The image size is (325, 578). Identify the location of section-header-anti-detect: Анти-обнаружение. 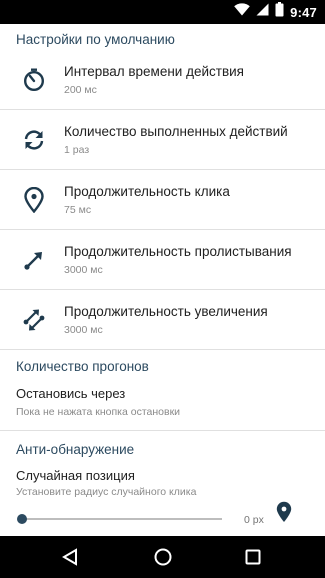
(75, 449).